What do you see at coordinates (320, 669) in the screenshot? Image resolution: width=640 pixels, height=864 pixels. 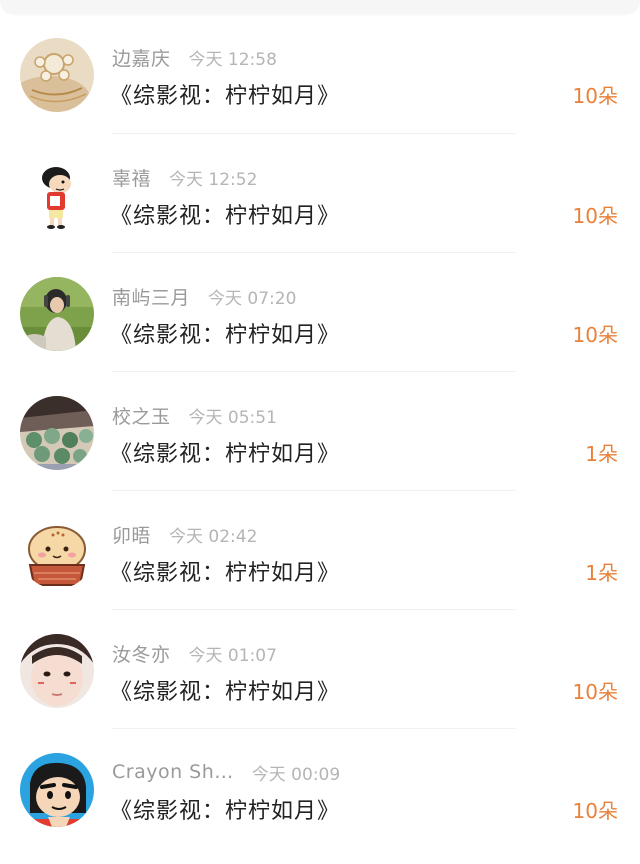 I see `list-item: 汝冬亦 今天 01:07 《综影视：柠柠如月》 10朵` at bounding box center [320, 669].